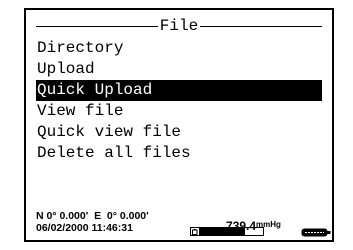 Image resolution: width=353 pixels, height=250 pixels. What do you see at coordinates (97, 26) in the screenshot?
I see `title-rule-left` at bounding box center [97, 26].